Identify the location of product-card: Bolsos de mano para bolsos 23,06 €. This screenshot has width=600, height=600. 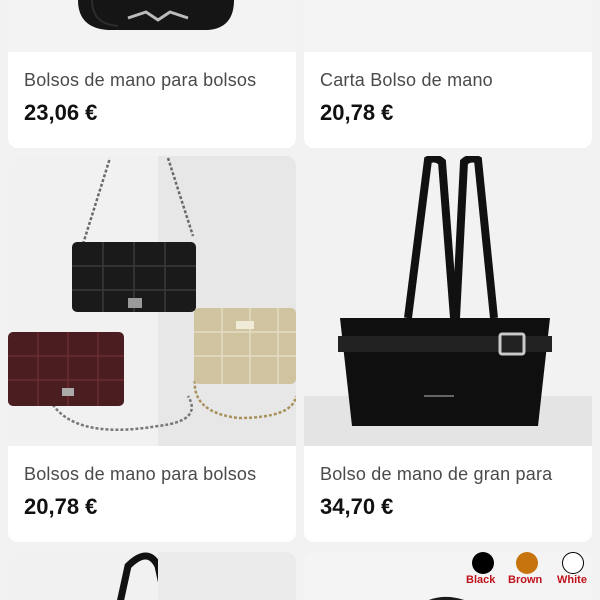
(152, 74).